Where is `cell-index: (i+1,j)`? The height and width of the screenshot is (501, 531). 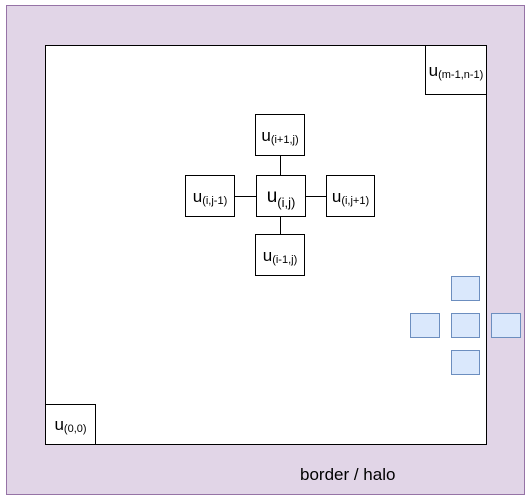 cell-index: (i+1,j) is located at coordinates (284, 139).